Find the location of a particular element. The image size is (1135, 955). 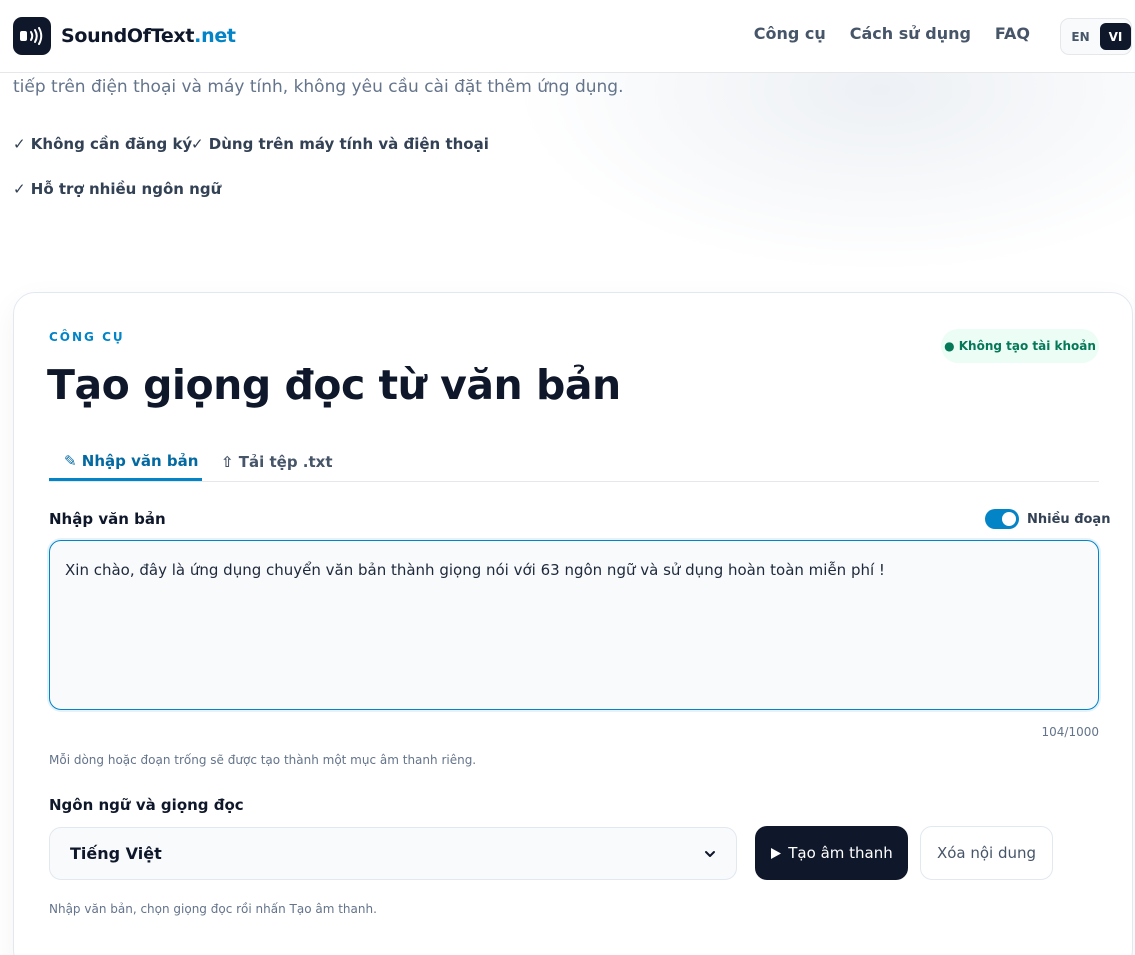

language-vi-button: VI is located at coordinates (1115, 36).